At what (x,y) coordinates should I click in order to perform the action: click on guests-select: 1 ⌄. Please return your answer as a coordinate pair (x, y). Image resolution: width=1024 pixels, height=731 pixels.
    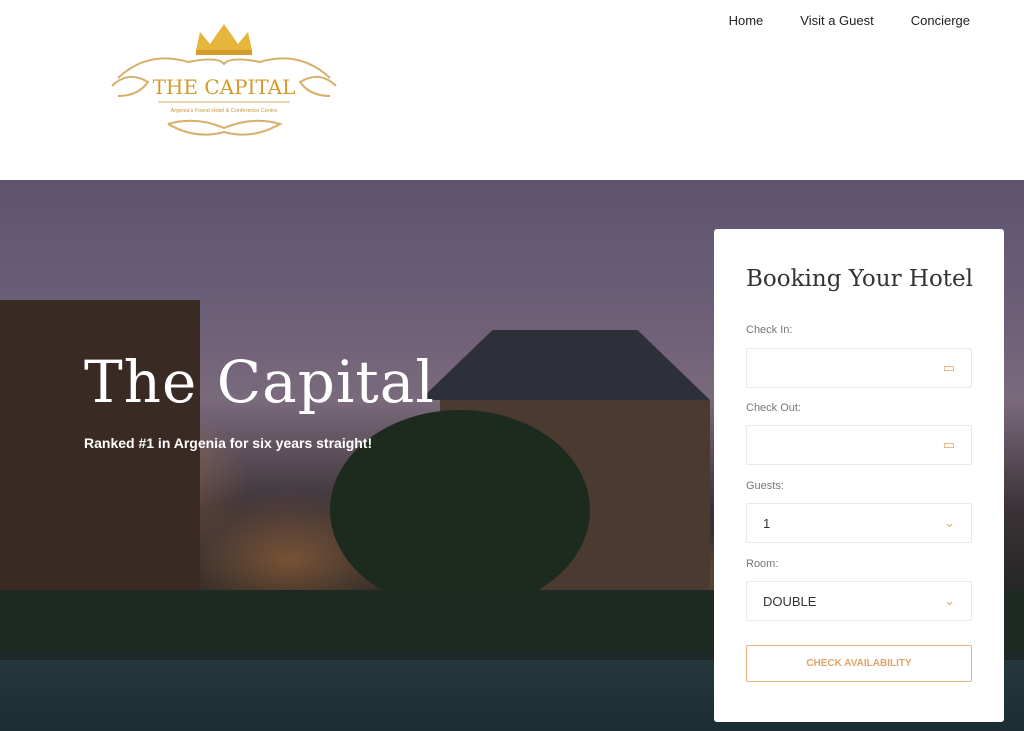
    Looking at the image, I should click on (859, 523).